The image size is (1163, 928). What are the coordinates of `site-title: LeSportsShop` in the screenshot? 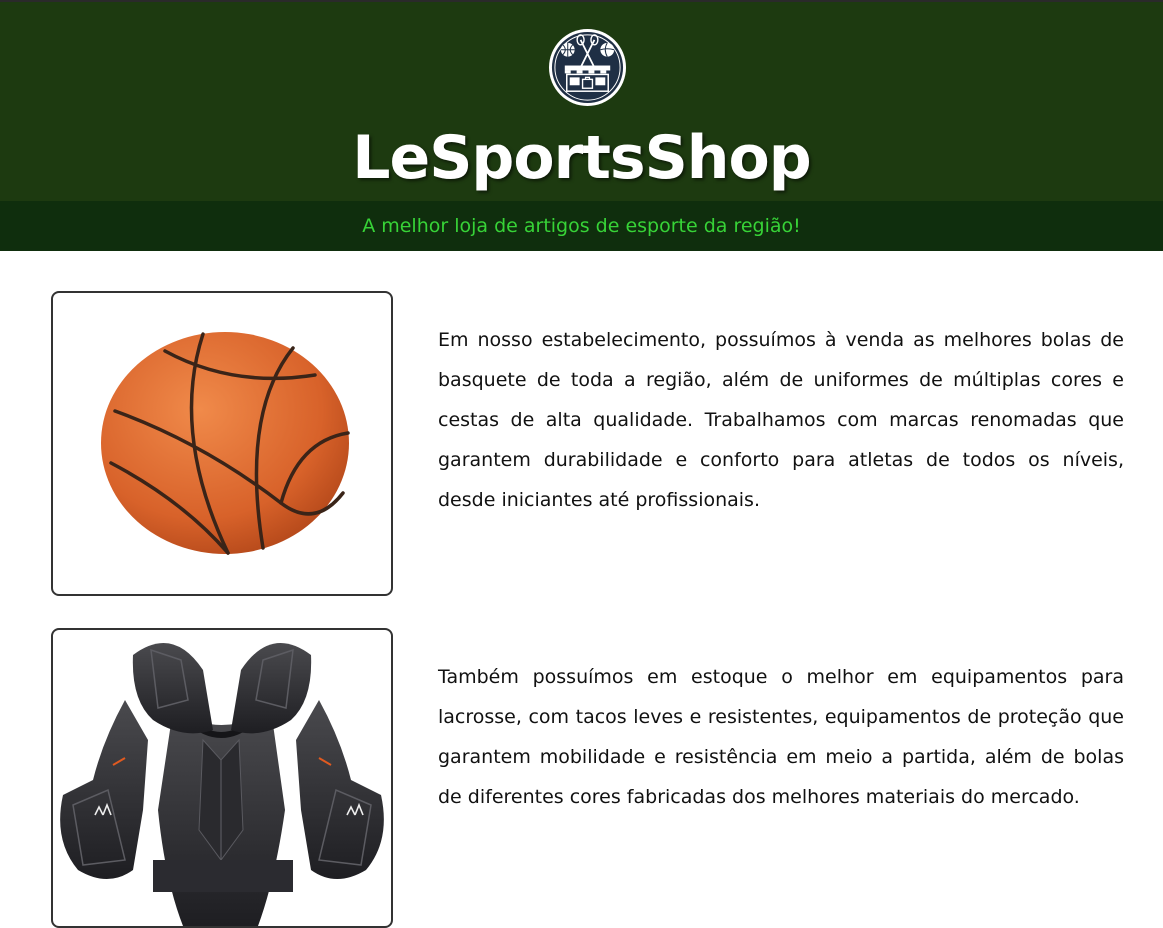 It's located at (581, 158).